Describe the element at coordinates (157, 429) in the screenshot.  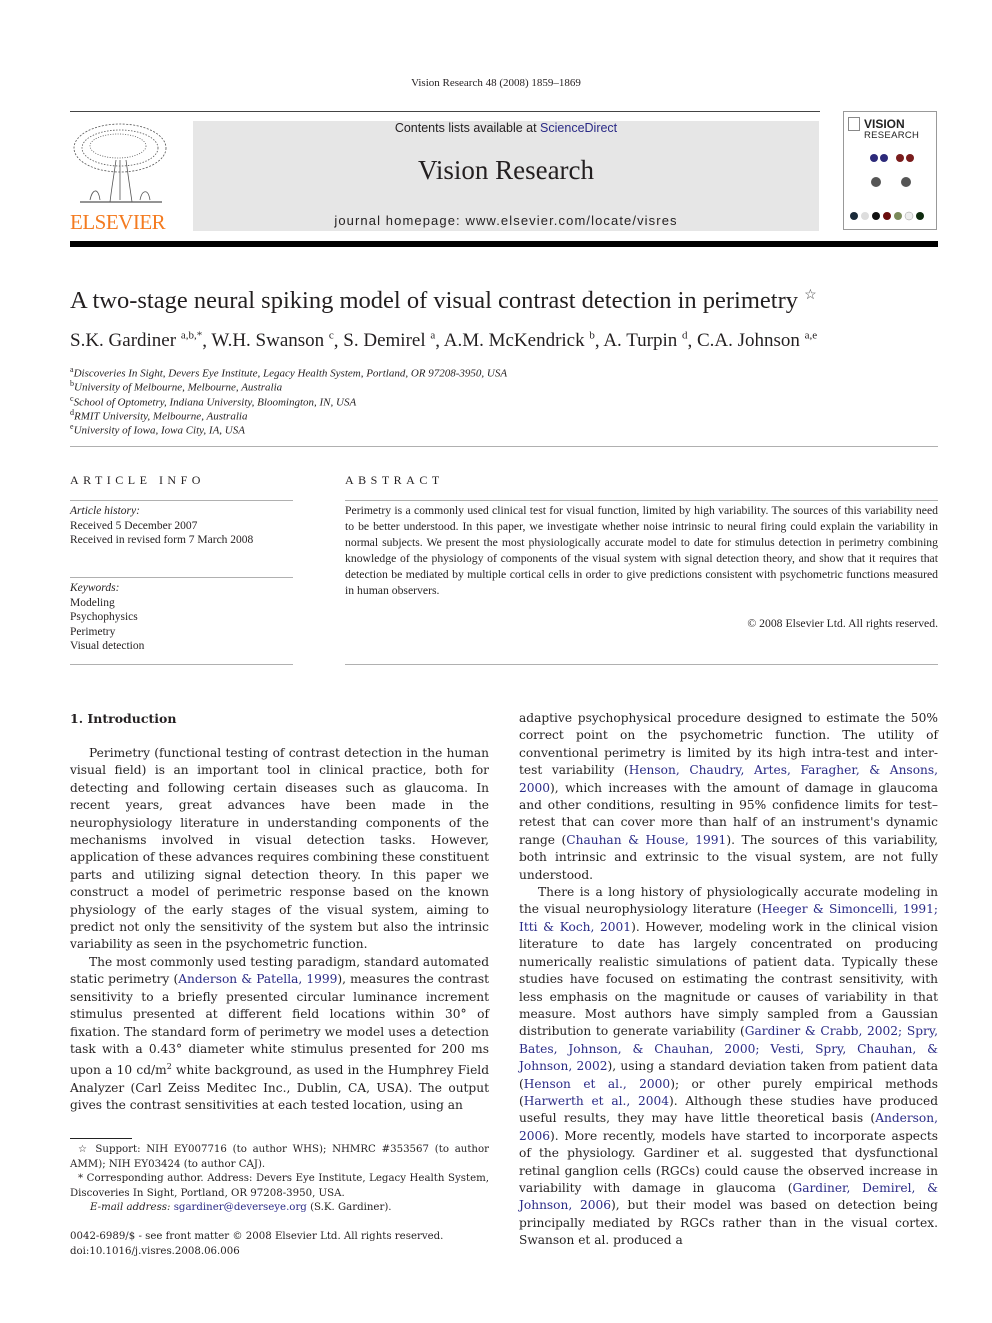
I see `affiliation: eUniversity of Iowa, Iowa City, IA, USA` at that location.